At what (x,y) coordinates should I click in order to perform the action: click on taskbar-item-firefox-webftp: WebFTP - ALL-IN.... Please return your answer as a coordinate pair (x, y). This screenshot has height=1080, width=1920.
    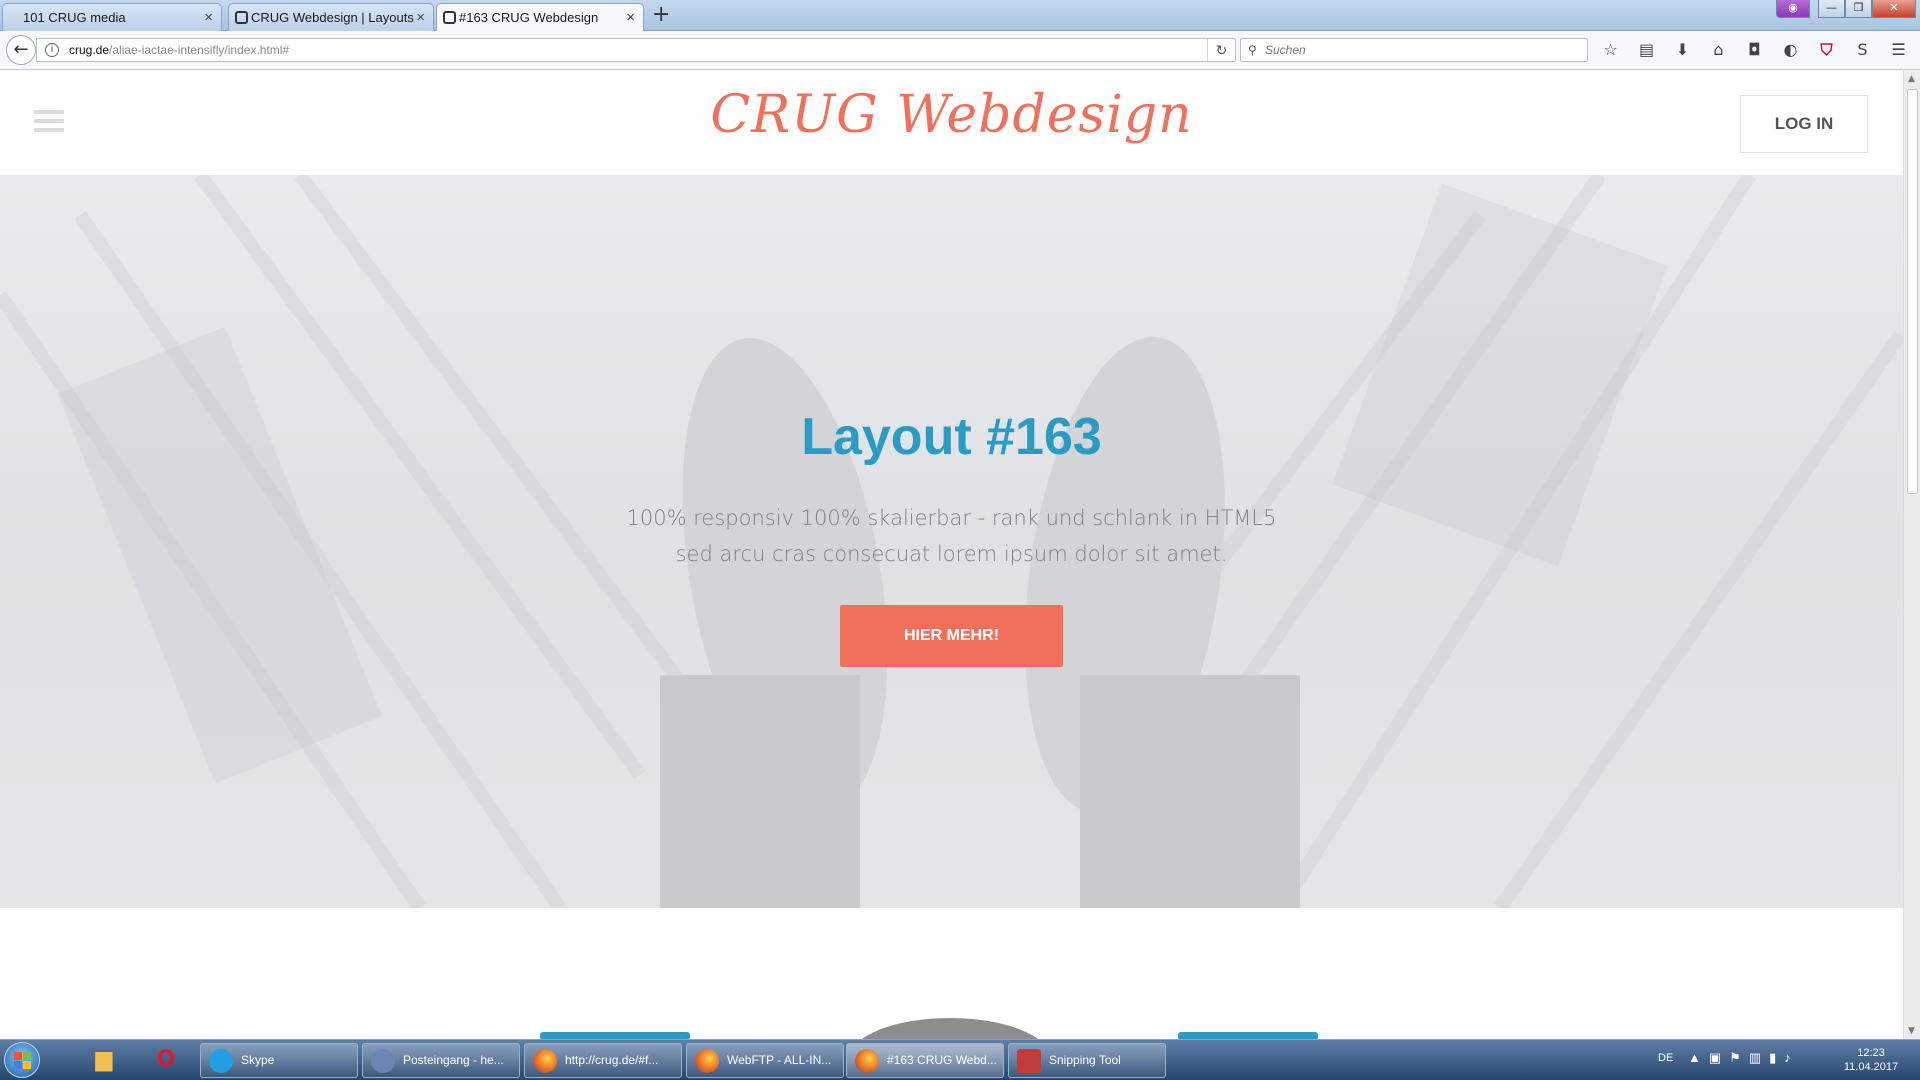
    Looking at the image, I should click on (765, 1060).